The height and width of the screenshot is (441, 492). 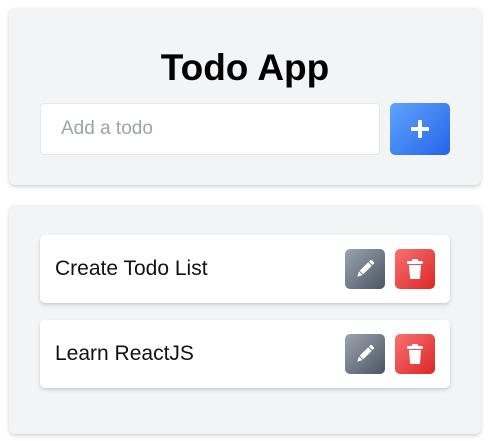 What do you see at coordinates (245, 354) in the screenshot?
I see `todo-item: Learn ReactJS` at bounding box center [245, 354].